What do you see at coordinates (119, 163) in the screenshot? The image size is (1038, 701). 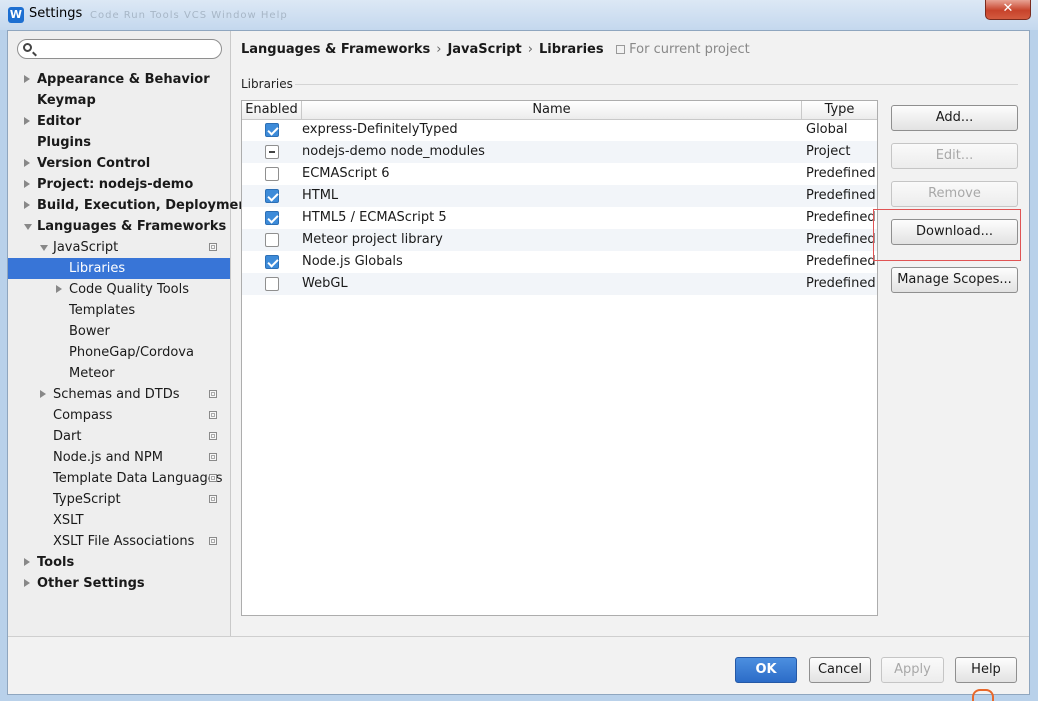 I see `sidebar-item-version-control: Version Control` at bounding box center [119, 163].